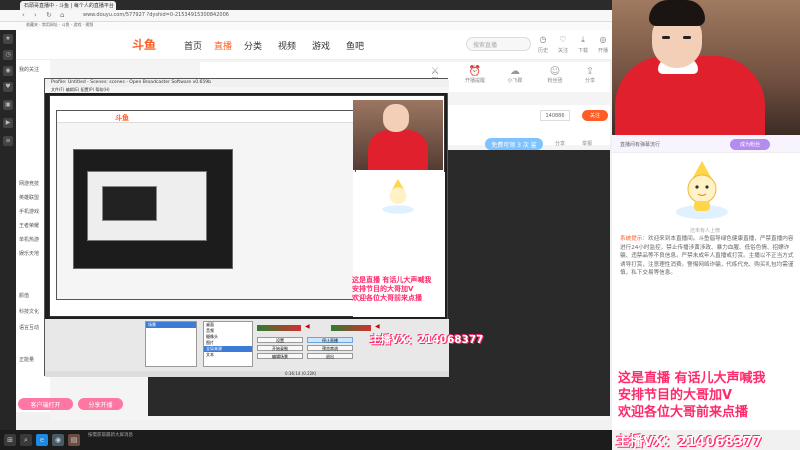 Image resolution: width=800 pixels, height=450 pixels. I want to click on scene-list: 场景, so click(171, 344).